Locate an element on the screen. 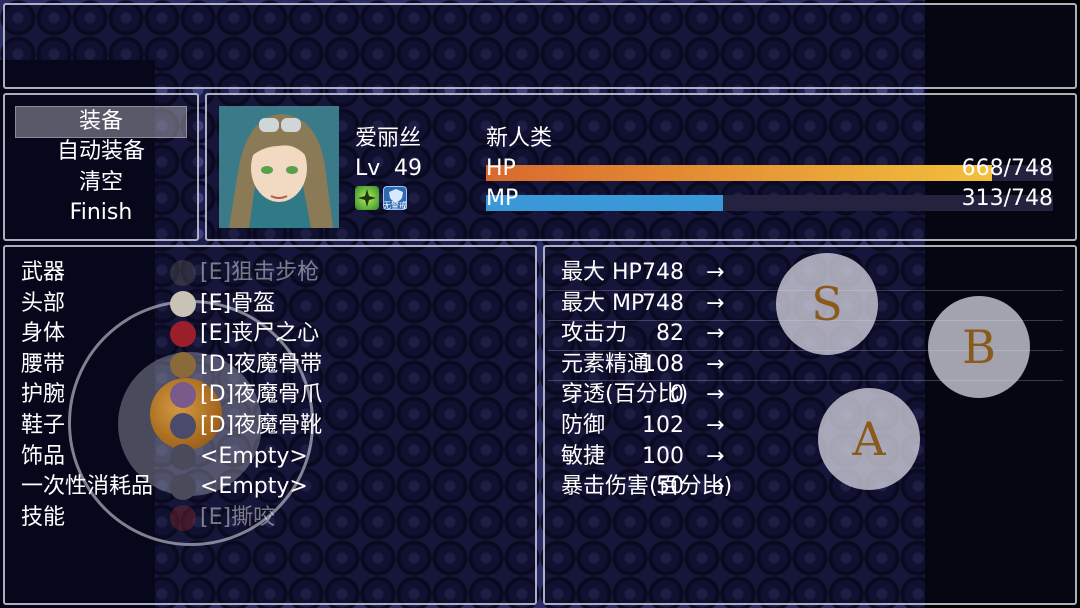 The height and width of the screenshot is (608, 1080). equip-slot-row: 武器 [E]狙击步枪 is located at coordinates (270, 273).